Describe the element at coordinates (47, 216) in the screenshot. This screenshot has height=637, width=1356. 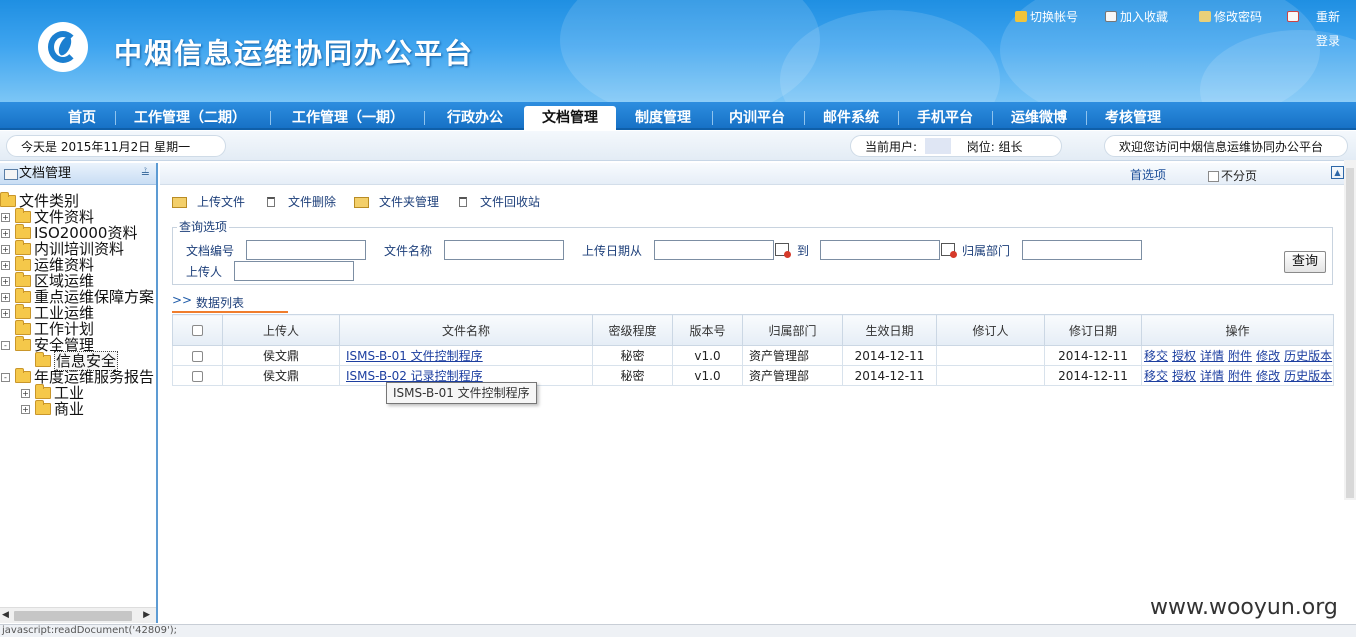
I see `tree-item: + 文件资料` at that location.